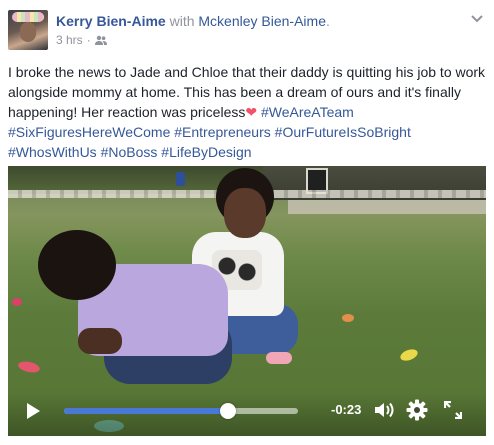 The width and height of the screenshot is (494, 445). I want to click on author-avatar, so click(28, 30).